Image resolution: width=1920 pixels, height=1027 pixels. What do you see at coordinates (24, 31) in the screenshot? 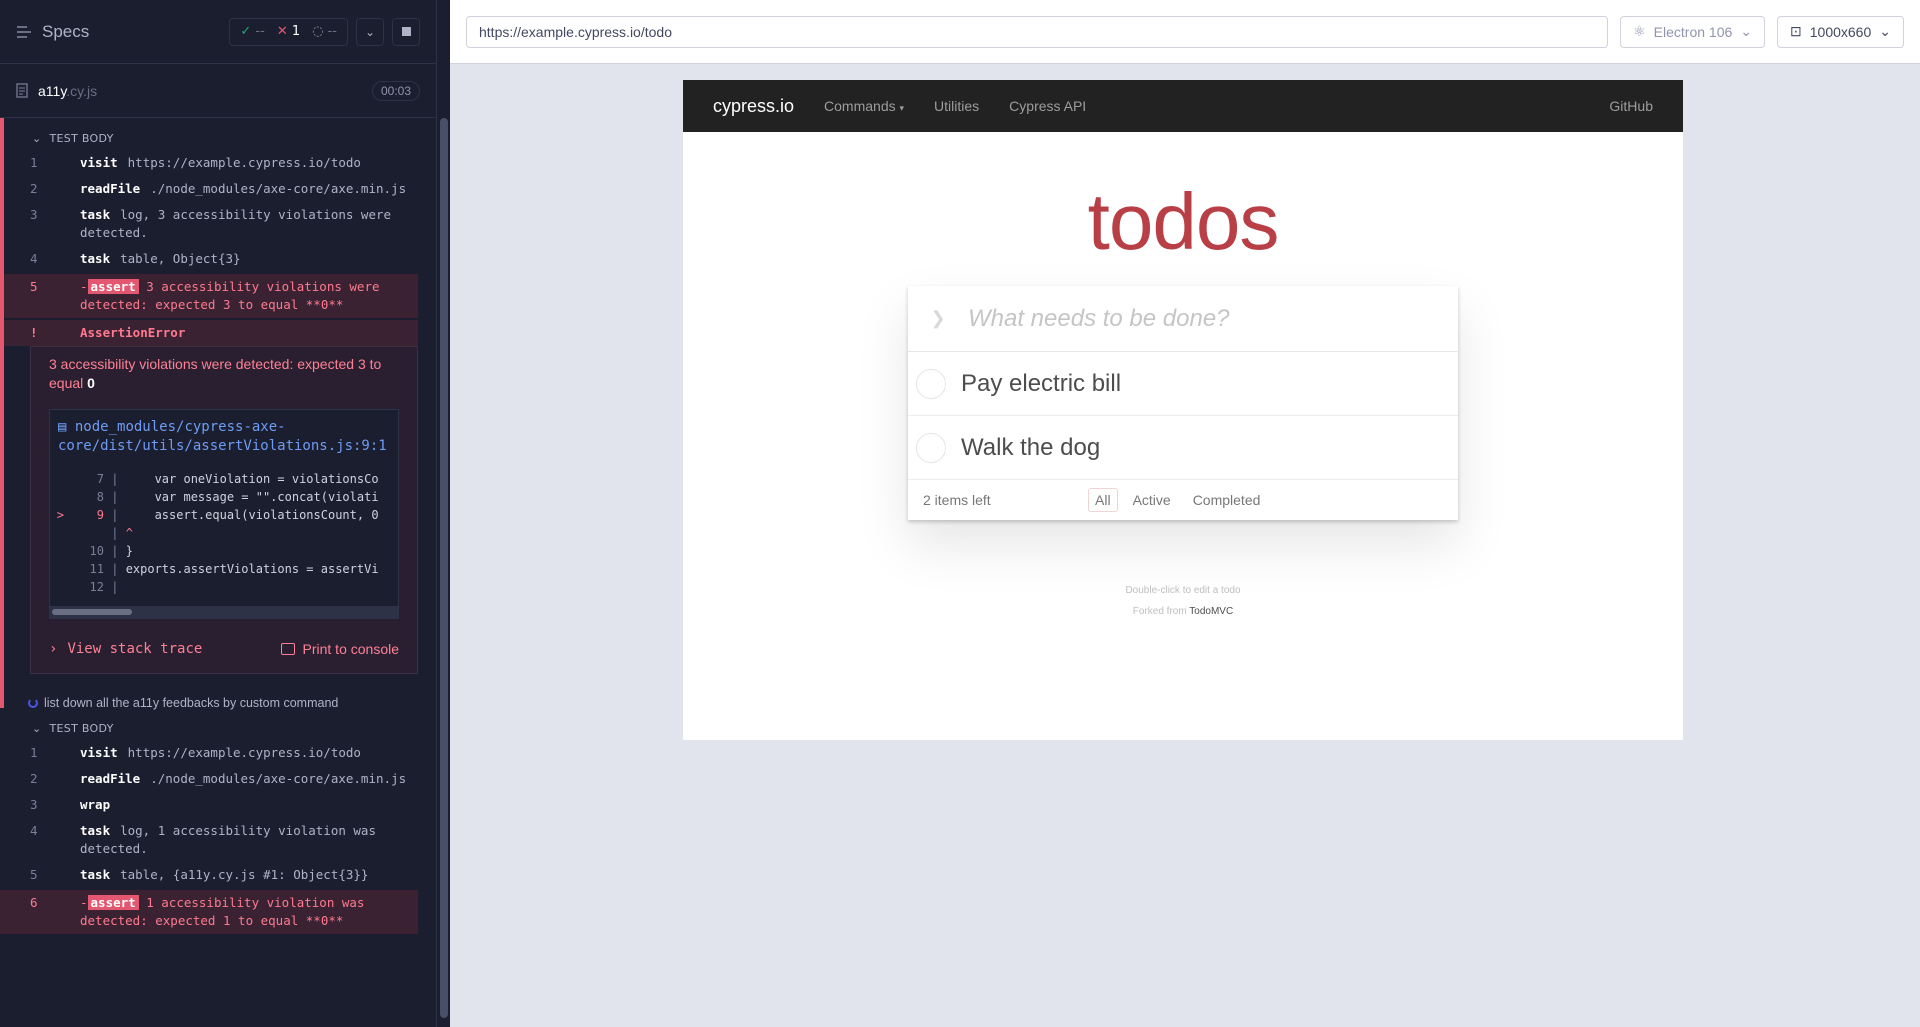
I see `specs-list-icon` at bounding box center [24, 31].